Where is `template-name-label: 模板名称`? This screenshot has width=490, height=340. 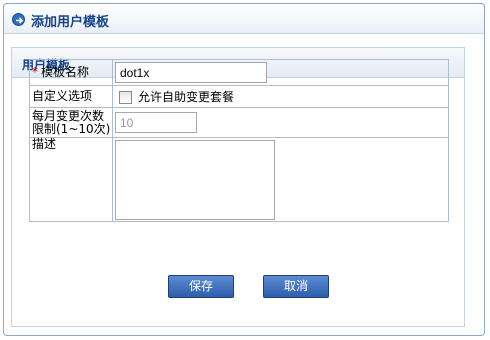
template-name-label: 模板名称 is located at coordinates (65, 72).